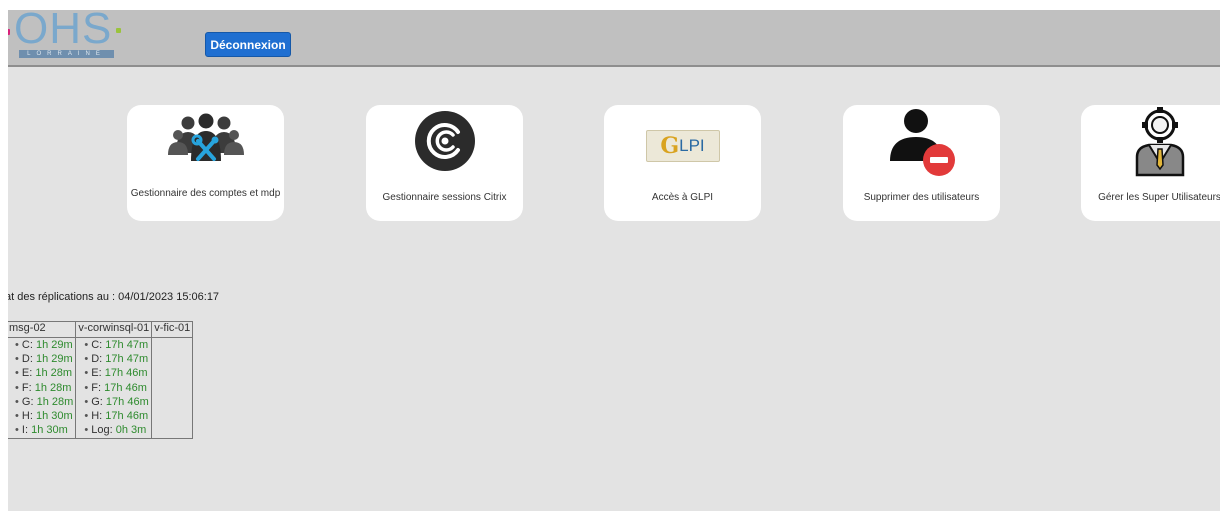  I want to click on list-item: • F: 1h 28m, so click(43, 387).